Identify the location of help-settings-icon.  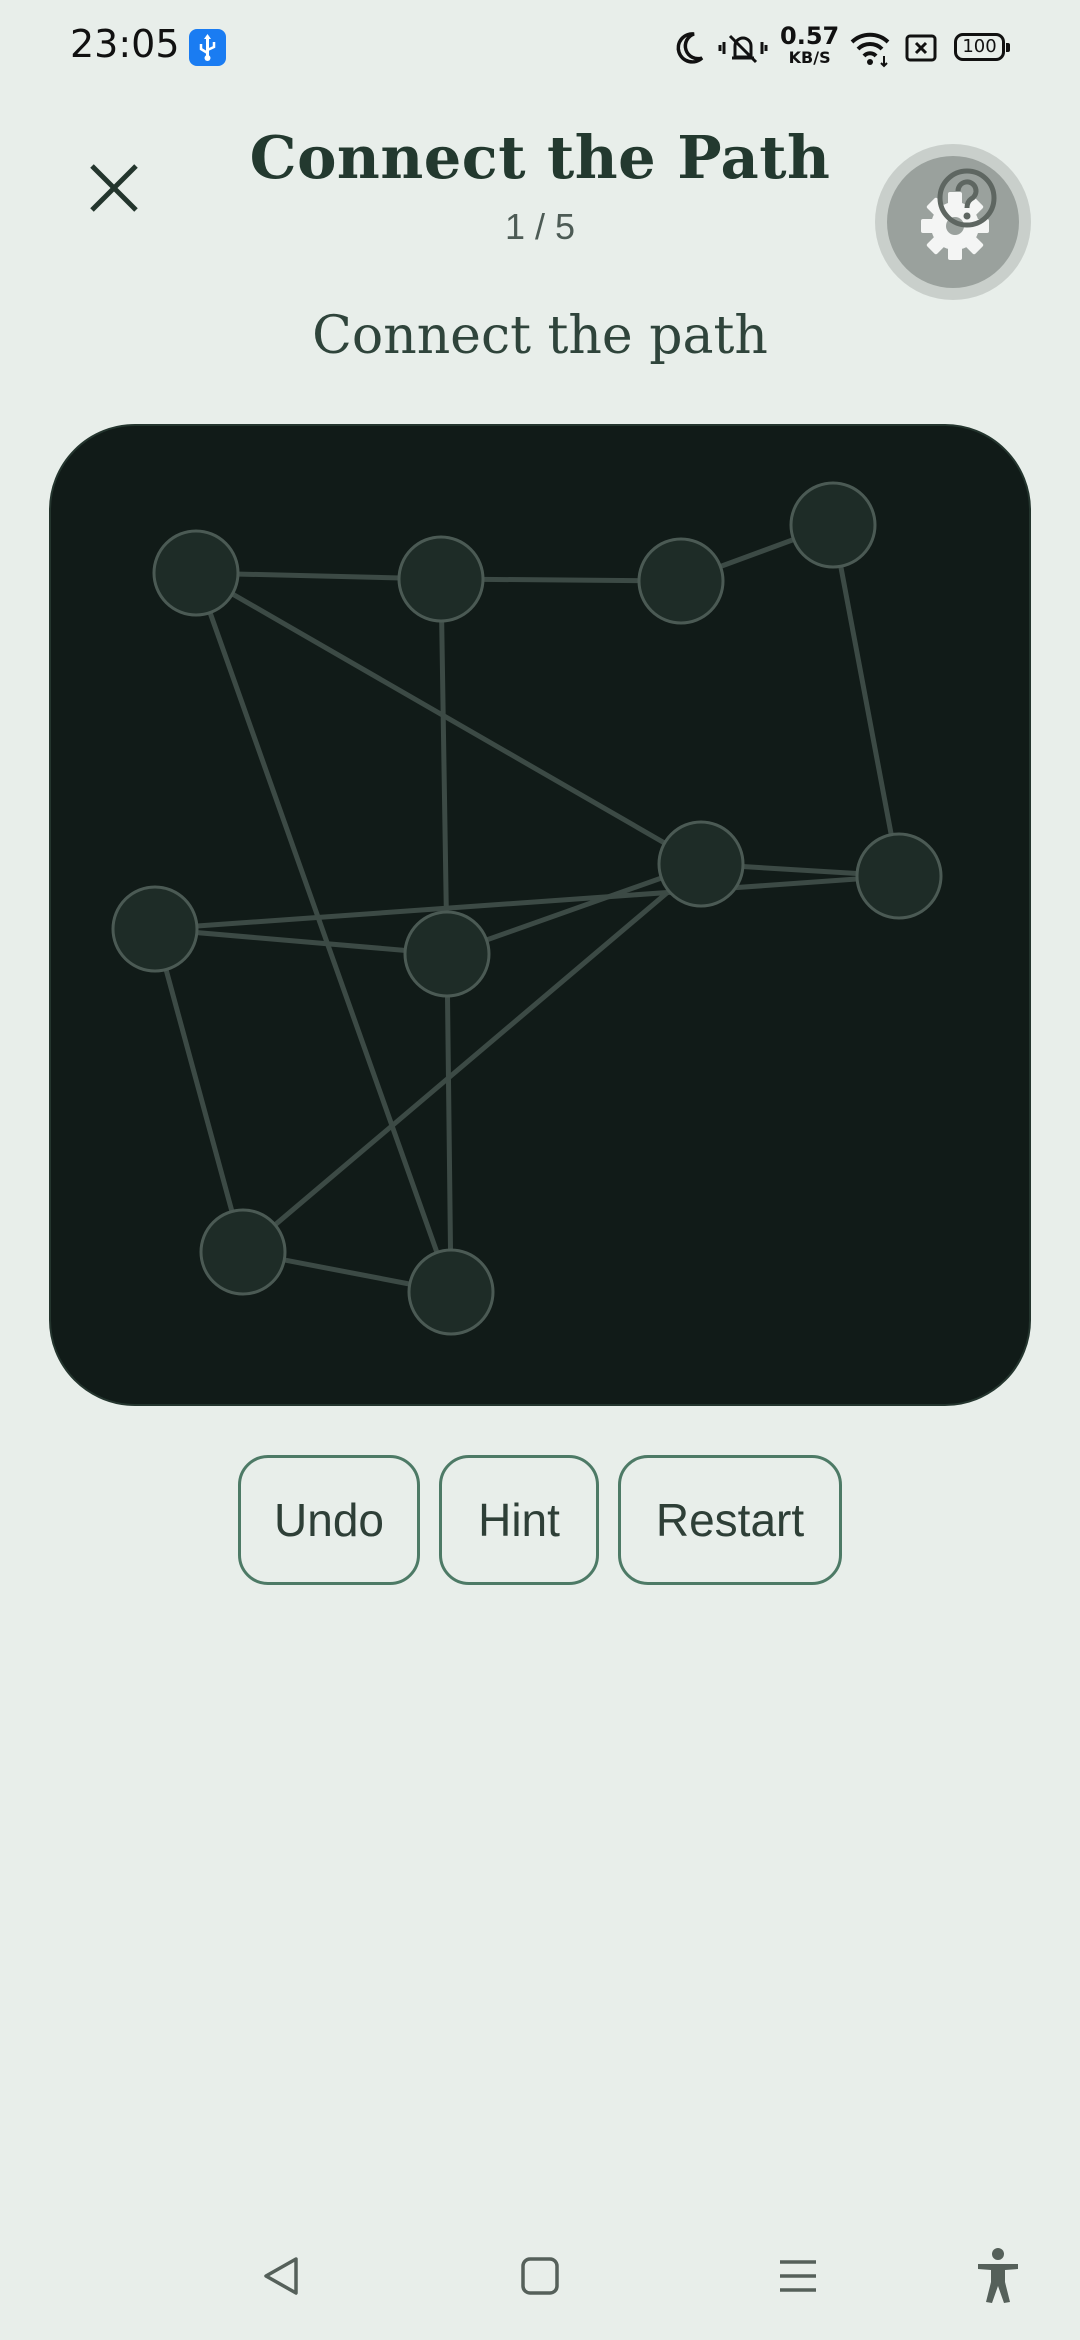
(959, 214).